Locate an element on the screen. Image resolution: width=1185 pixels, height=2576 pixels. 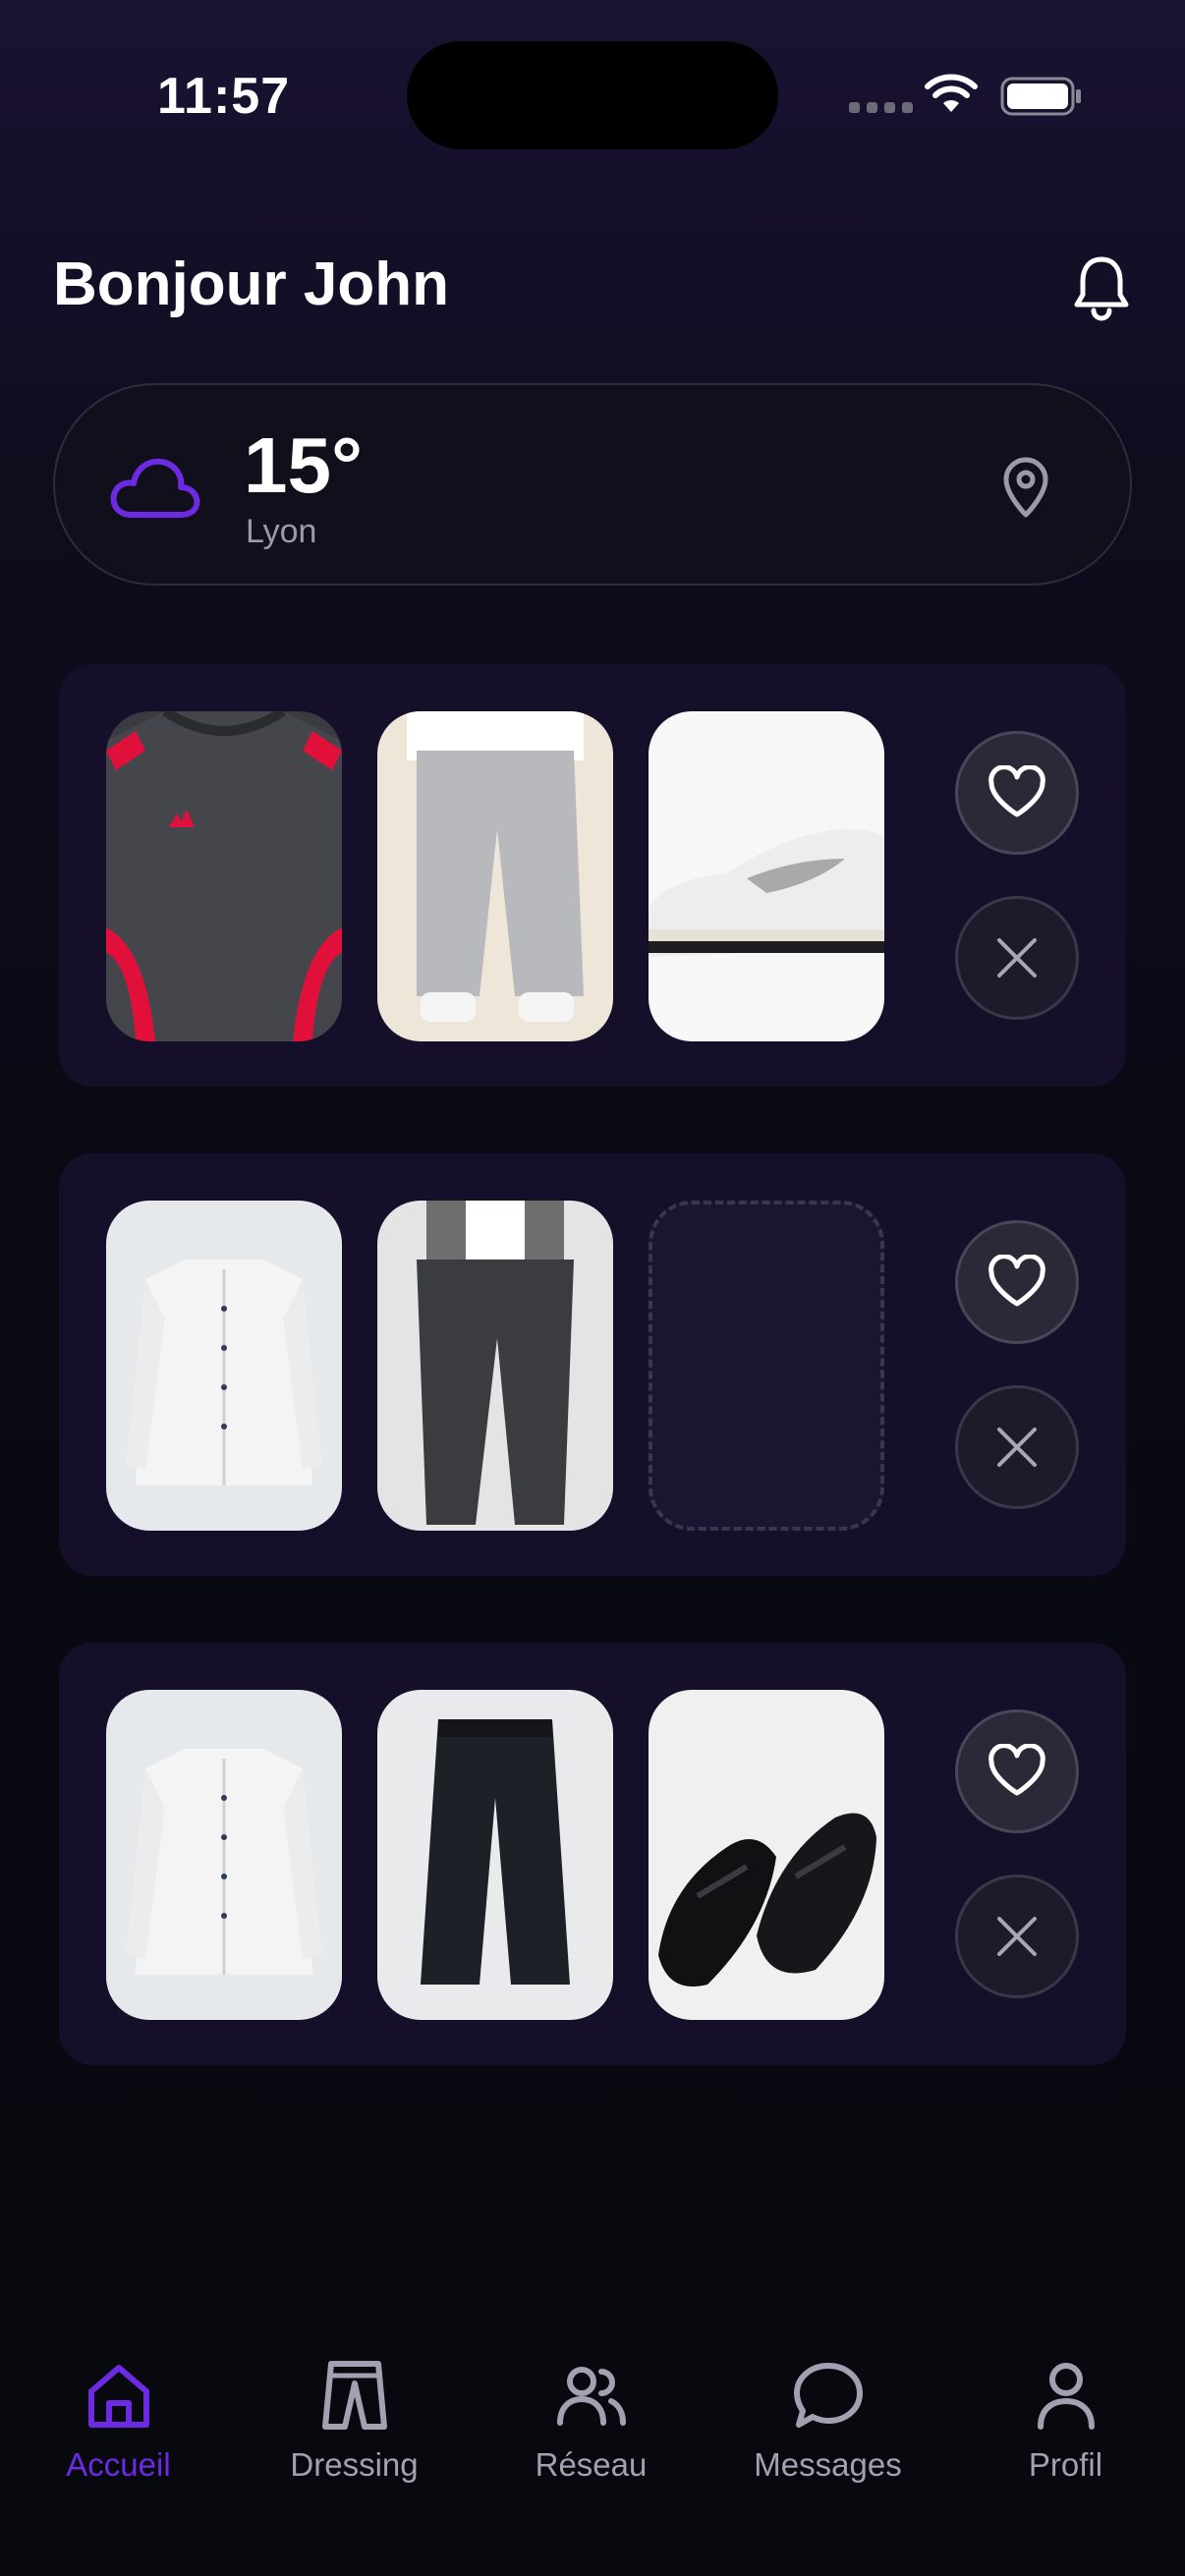
status-bar: 11:57 is located at coordinates (592, 93).